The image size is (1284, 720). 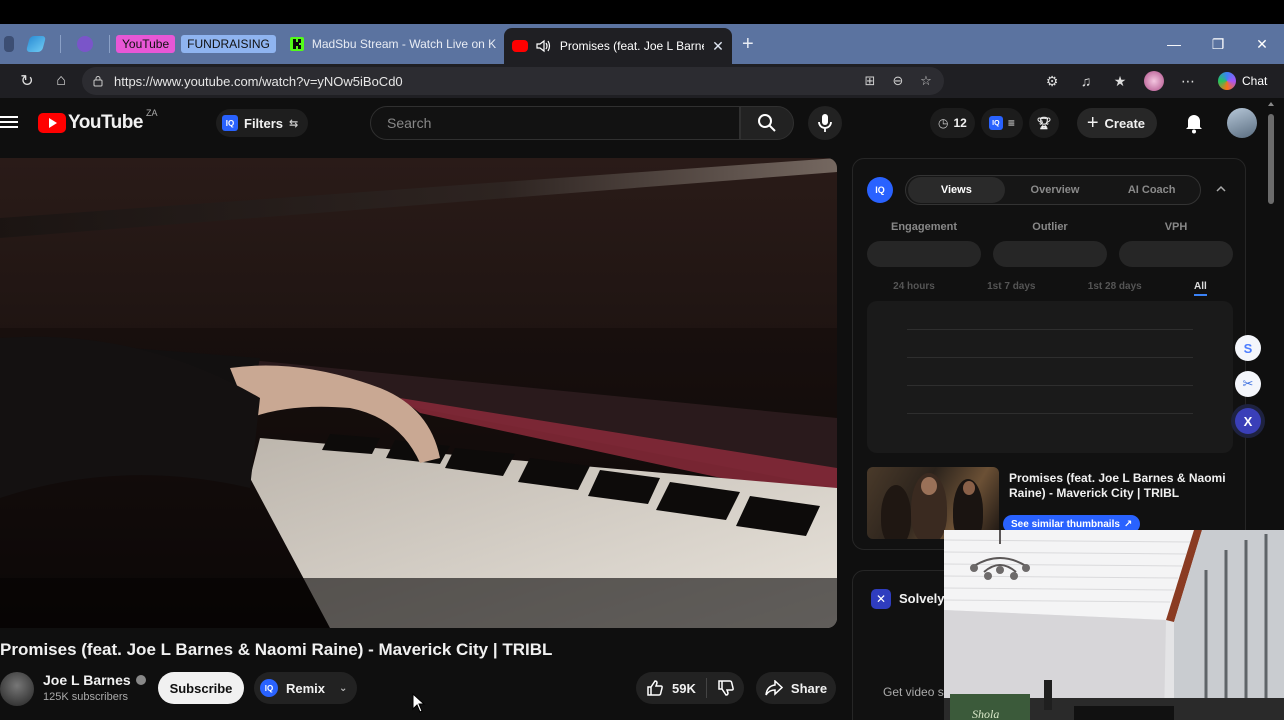 What do you see at coordinates (1262, 44) in the screenshot?
I see `close-window-button: ✕` at bounding box center [1262, 44].